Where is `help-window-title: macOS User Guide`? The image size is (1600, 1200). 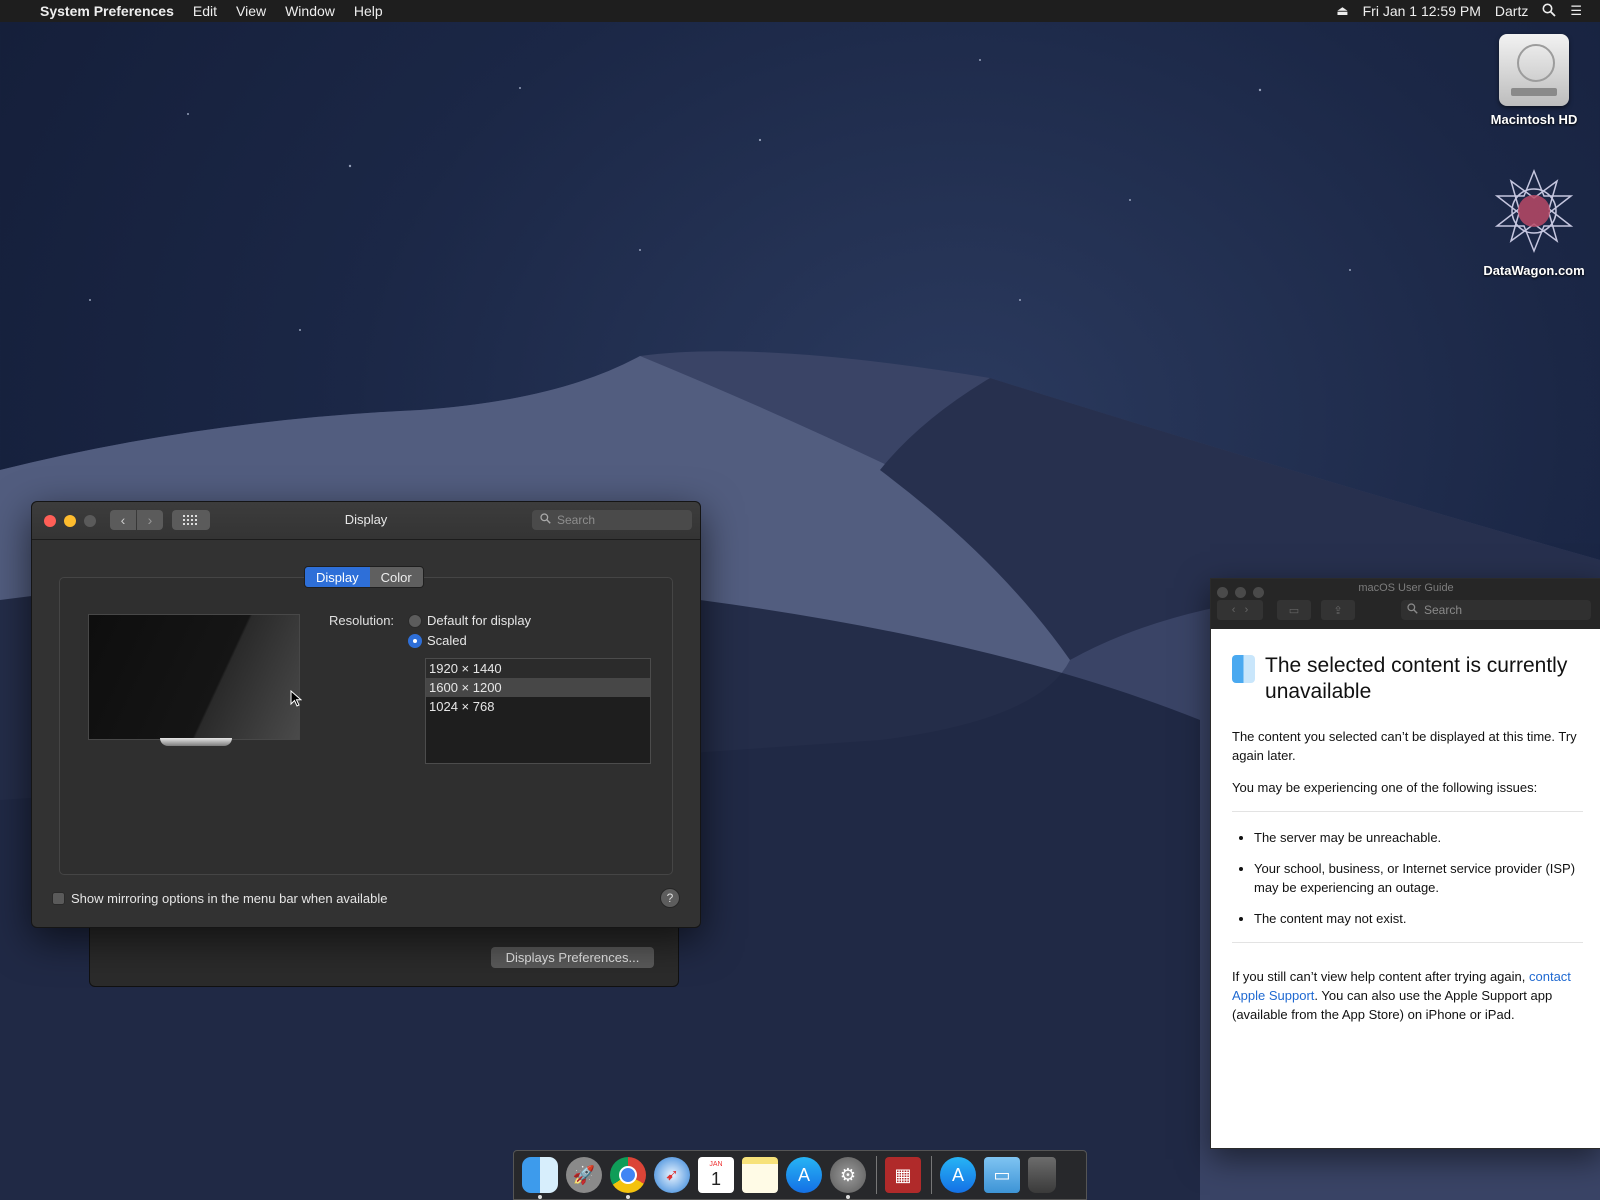
help-window-title: macOS User Guide is located at coordinates (1406, 588).